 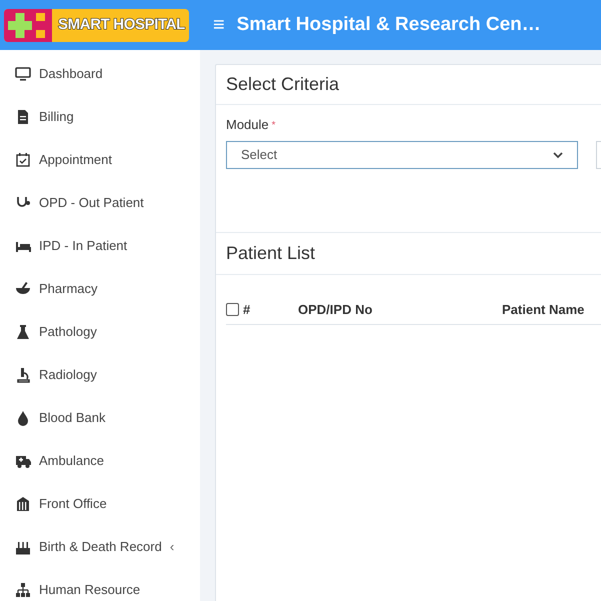 I want to click on calendar-icon, so click(x=23, y=160).